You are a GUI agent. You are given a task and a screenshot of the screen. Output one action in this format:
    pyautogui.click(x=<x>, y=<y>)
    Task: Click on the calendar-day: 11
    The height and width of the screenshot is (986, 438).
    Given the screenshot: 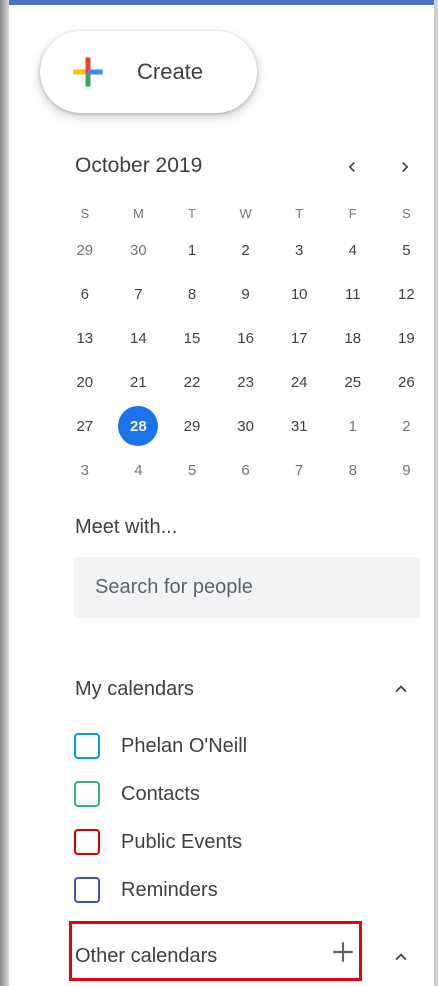 What is the action you would take?
    pyautogui.click(x=353, y=294)
    